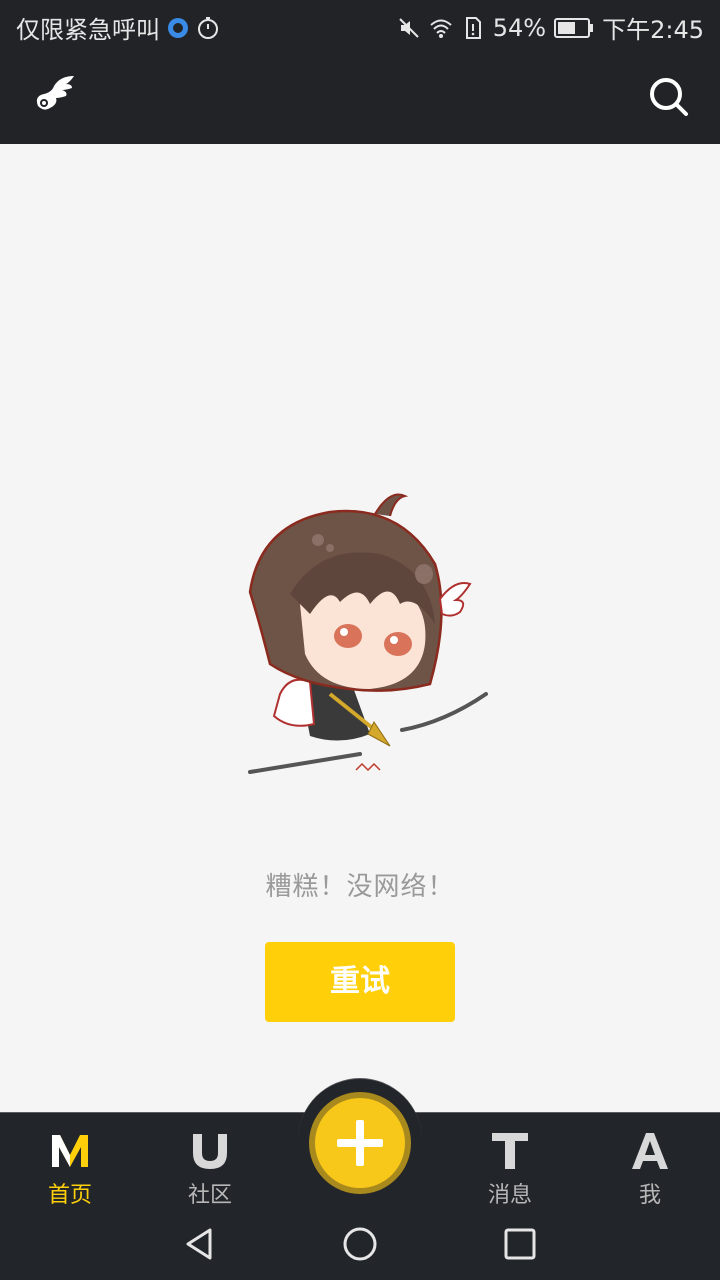 This screenshot has height=1280, width=720. Describe the element at coordinates (360, 887) in the screenshot. I see `error-message: 糟糕！没网络！` at that location.